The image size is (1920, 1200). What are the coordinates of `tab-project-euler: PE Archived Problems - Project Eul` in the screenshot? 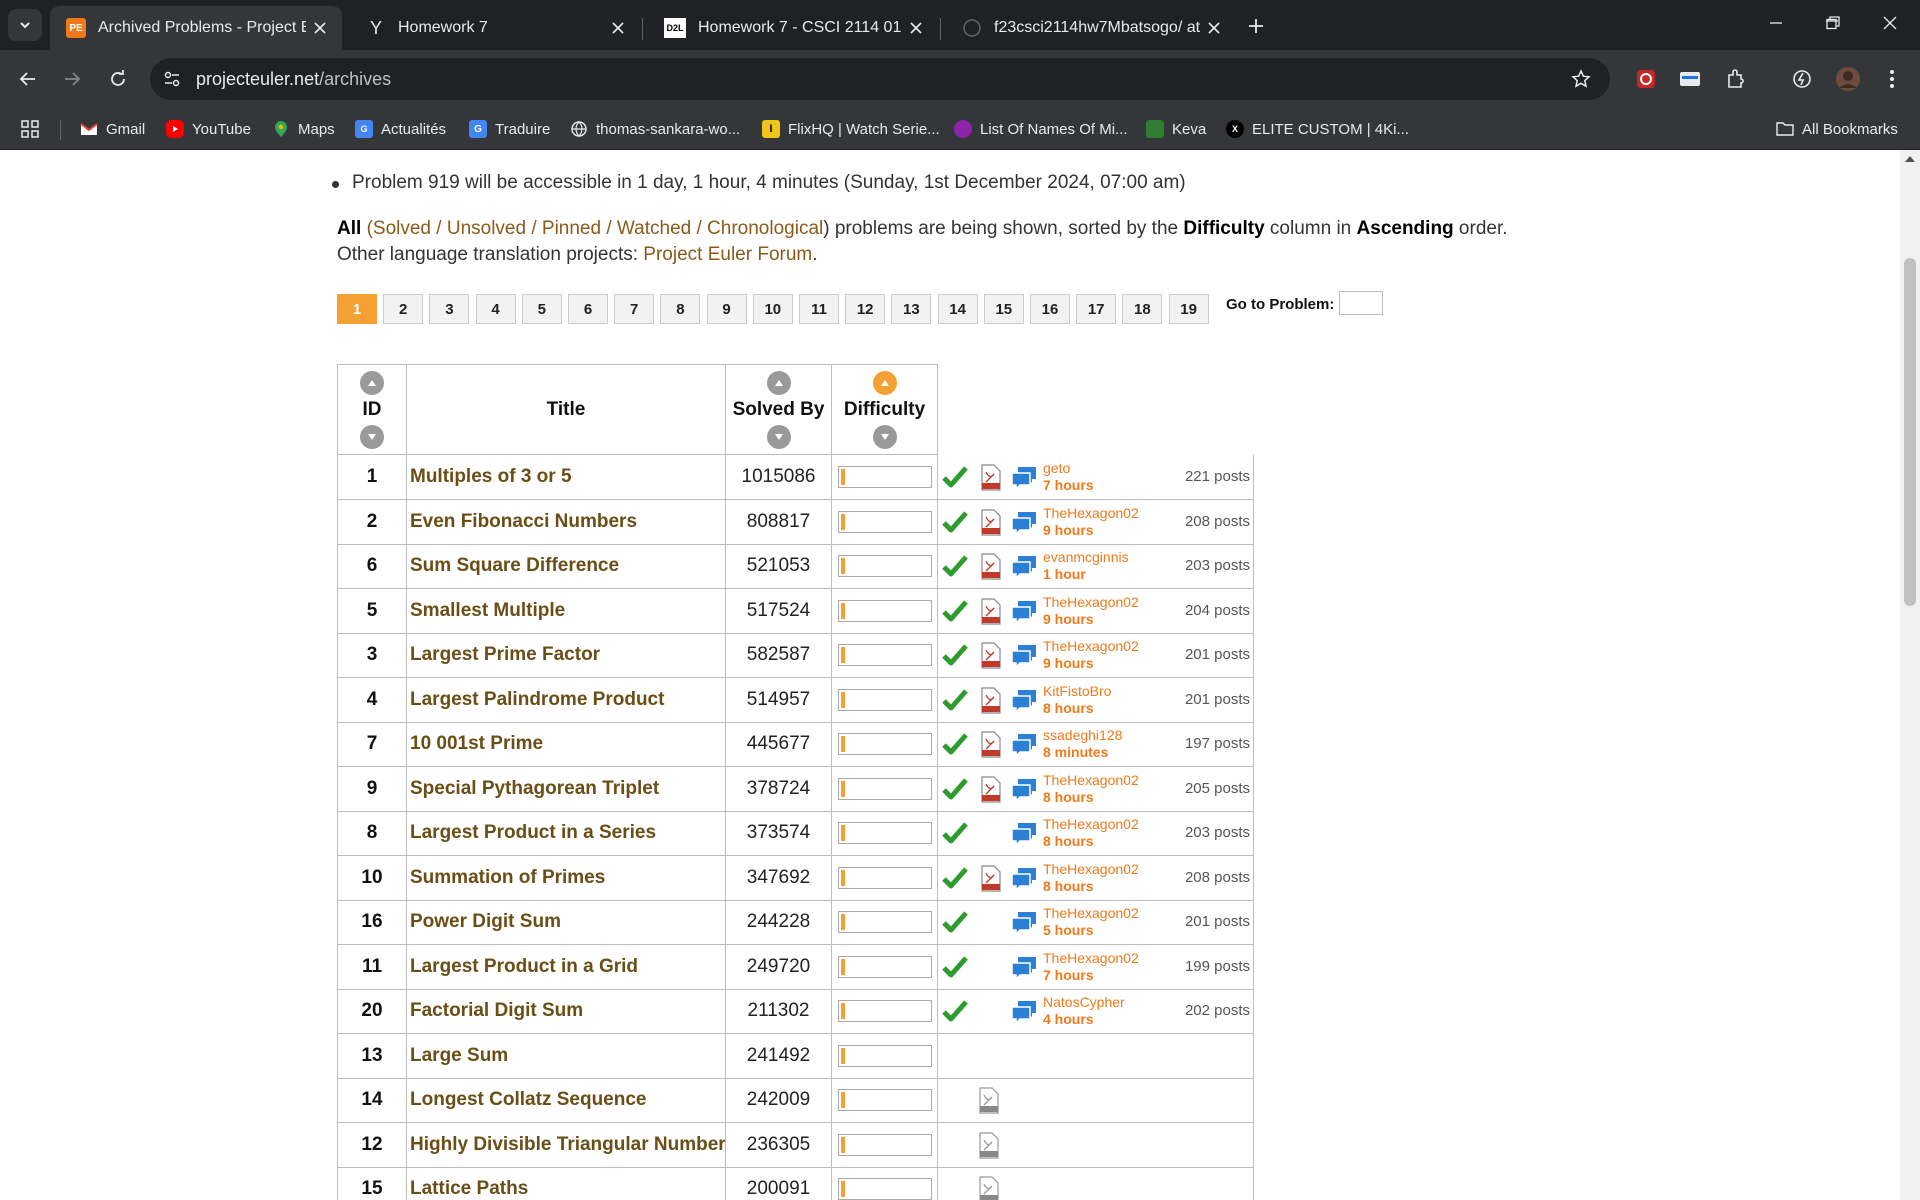 It's located at (196, 28).